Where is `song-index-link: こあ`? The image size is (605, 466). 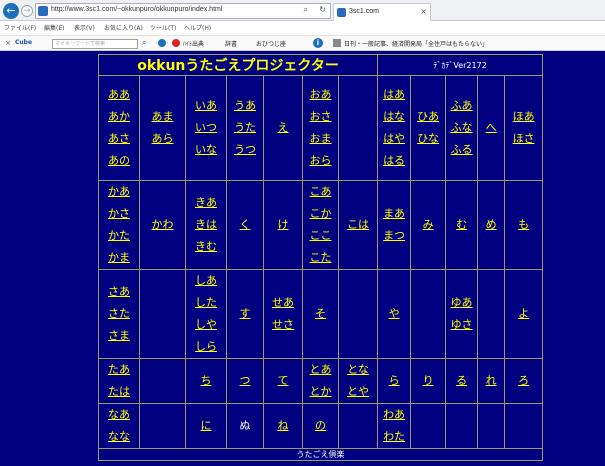
song-index-link: こあ is located at coordinates (320, 192).